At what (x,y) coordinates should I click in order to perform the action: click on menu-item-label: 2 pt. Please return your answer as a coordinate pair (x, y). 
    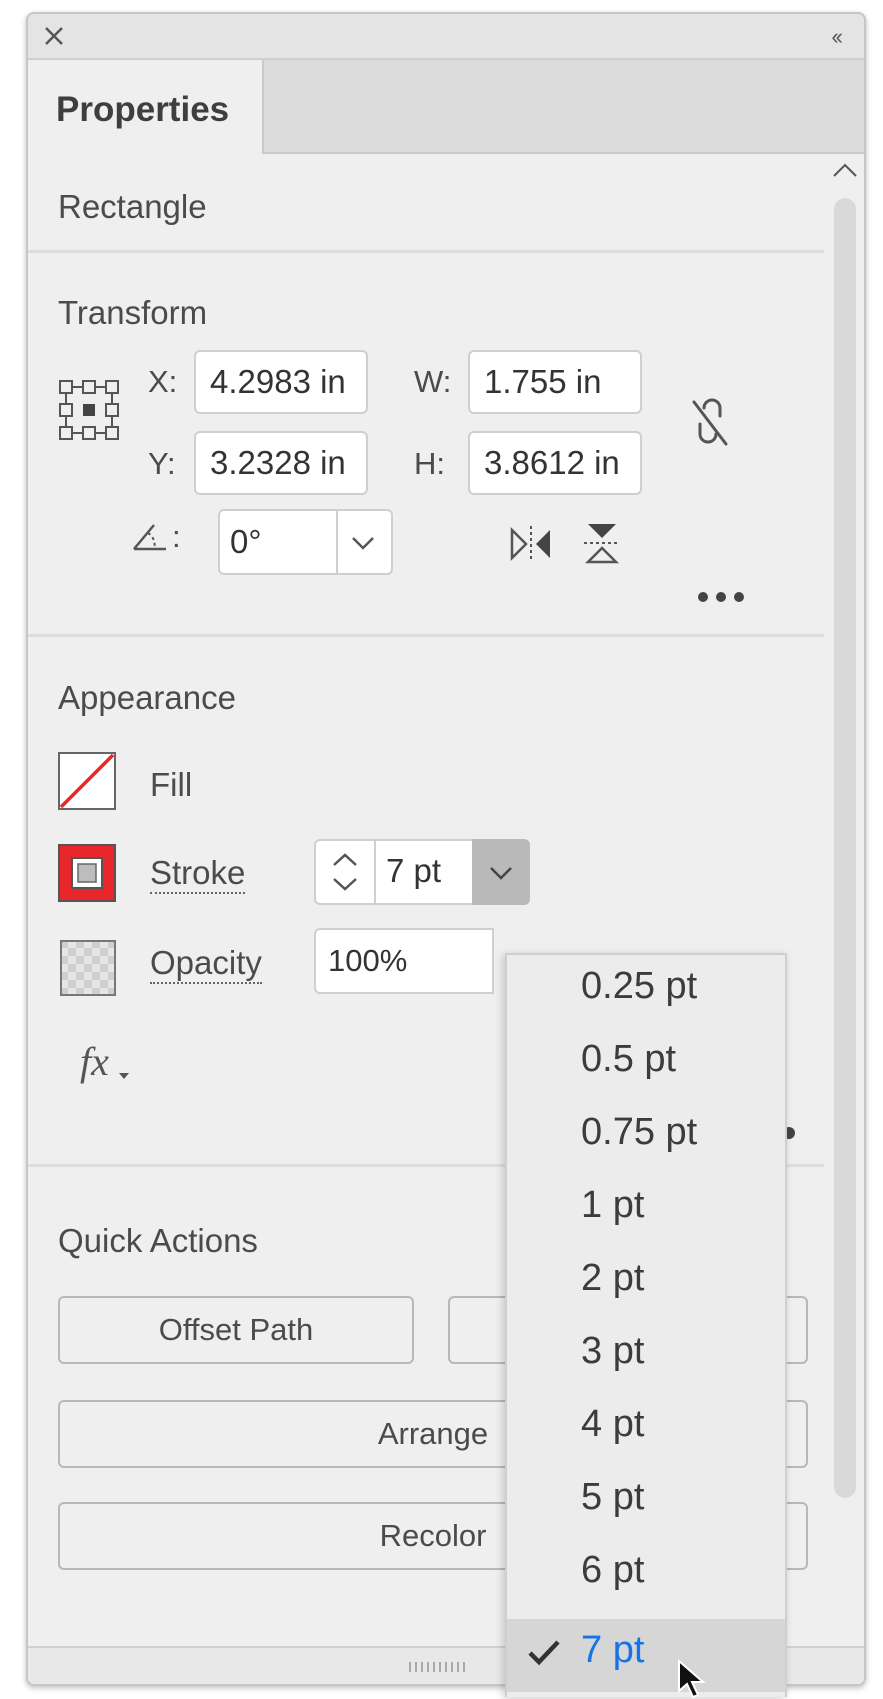
    Looking at the image, I should click on (613, 1278).